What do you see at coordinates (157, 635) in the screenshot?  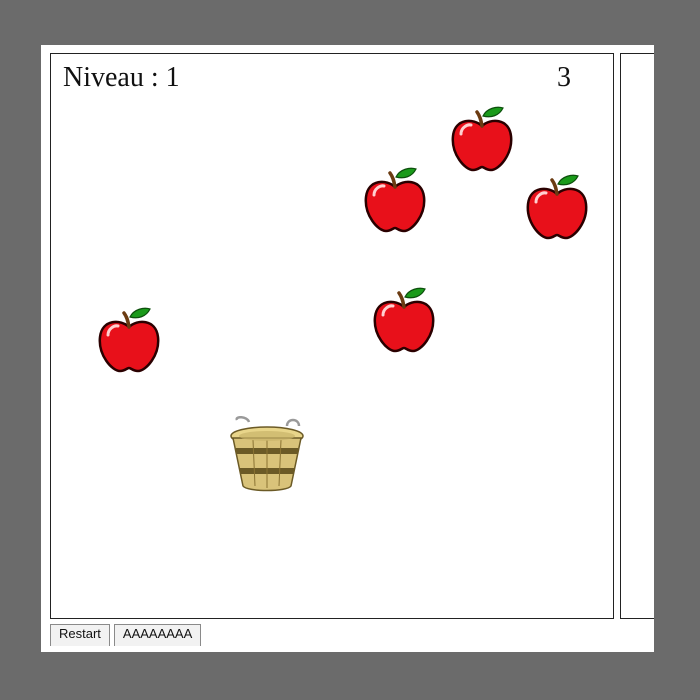 I see `aaaaaaaa-button: AAAAAAAA` at bounding box center [157, 635].